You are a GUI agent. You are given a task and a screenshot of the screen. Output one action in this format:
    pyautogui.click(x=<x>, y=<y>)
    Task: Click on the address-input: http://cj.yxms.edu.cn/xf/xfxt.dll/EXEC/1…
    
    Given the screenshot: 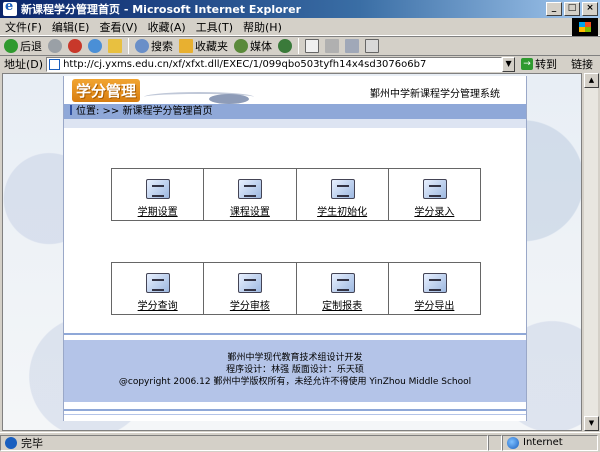 What is the action you would take?
    pyautogui.click(x=274, y=64)
    